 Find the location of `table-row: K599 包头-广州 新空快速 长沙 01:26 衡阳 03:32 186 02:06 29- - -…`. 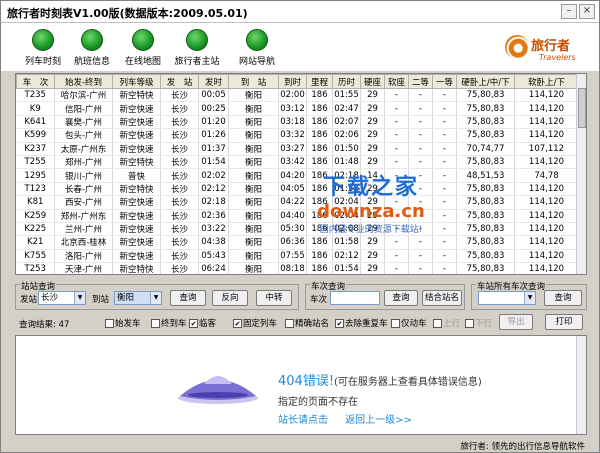

table-row: K599 包头-广州 新空快速 长沙 01:26 衡阳 03:32 186 02:06 29- - -… is located at coordinates (297, 135).